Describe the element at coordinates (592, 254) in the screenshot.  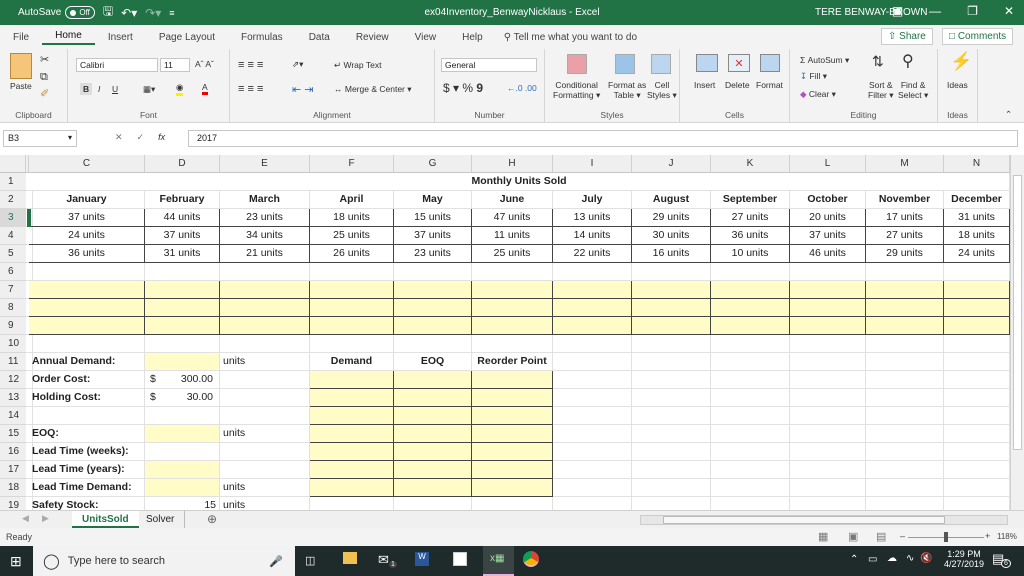
I see `units-cell: 22 units` at that location.